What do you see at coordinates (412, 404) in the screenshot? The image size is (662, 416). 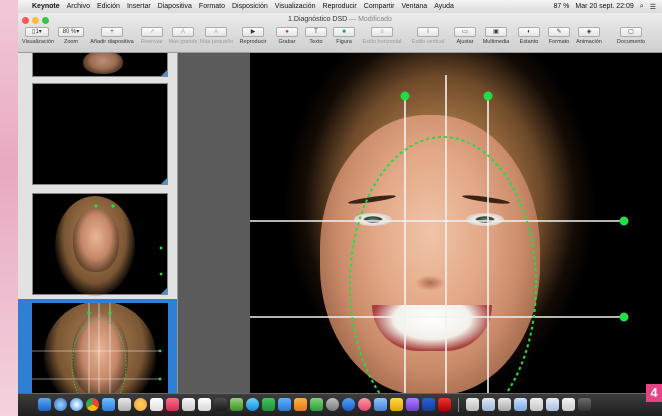 I see `imovie-icon` at bounding box center [412, 404].